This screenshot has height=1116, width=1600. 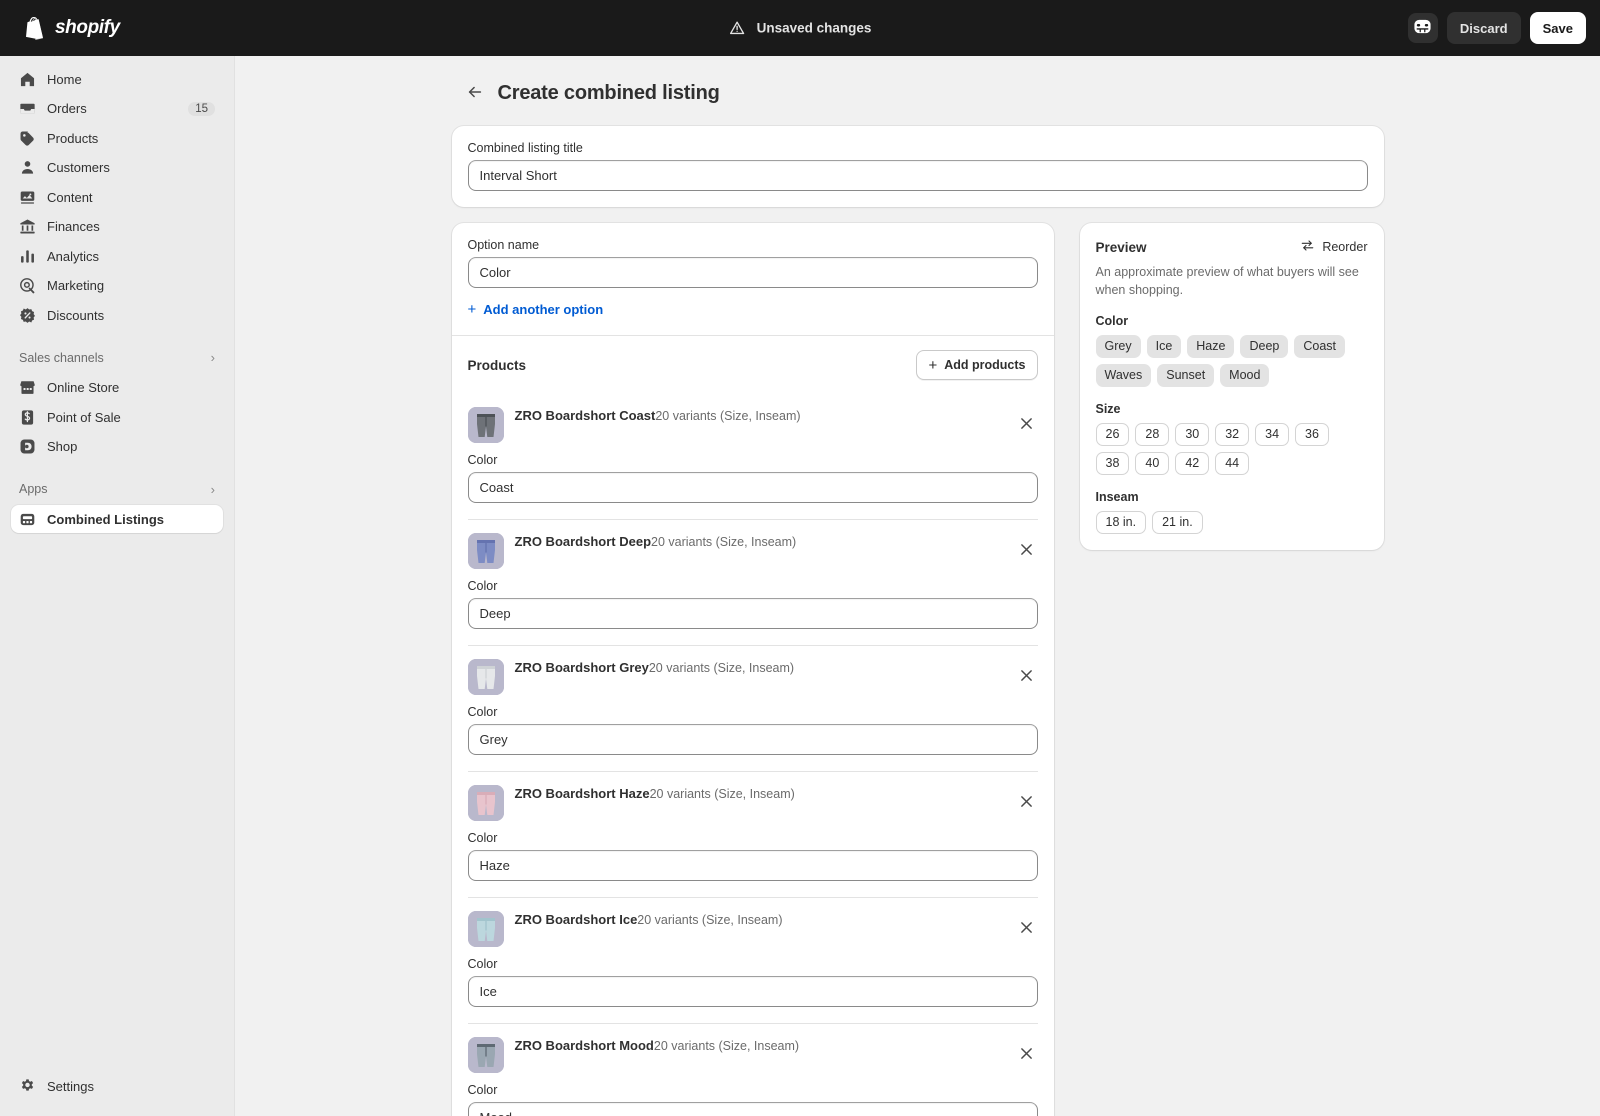 I want to click on preview-chip: Mood, so click(x=1245, y=375).